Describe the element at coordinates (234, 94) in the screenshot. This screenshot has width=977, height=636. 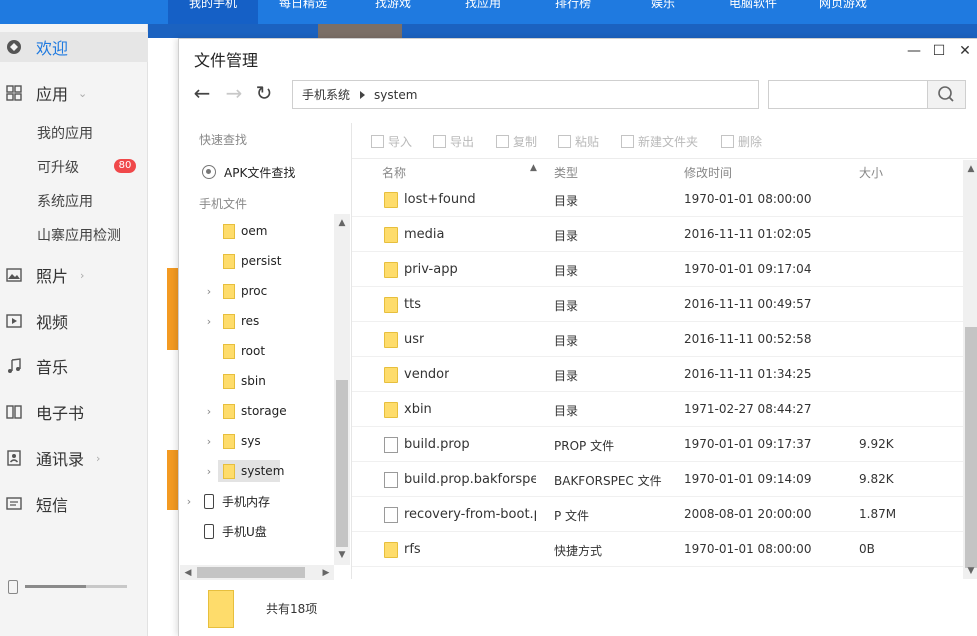
I see `forward-button: →` at that location.